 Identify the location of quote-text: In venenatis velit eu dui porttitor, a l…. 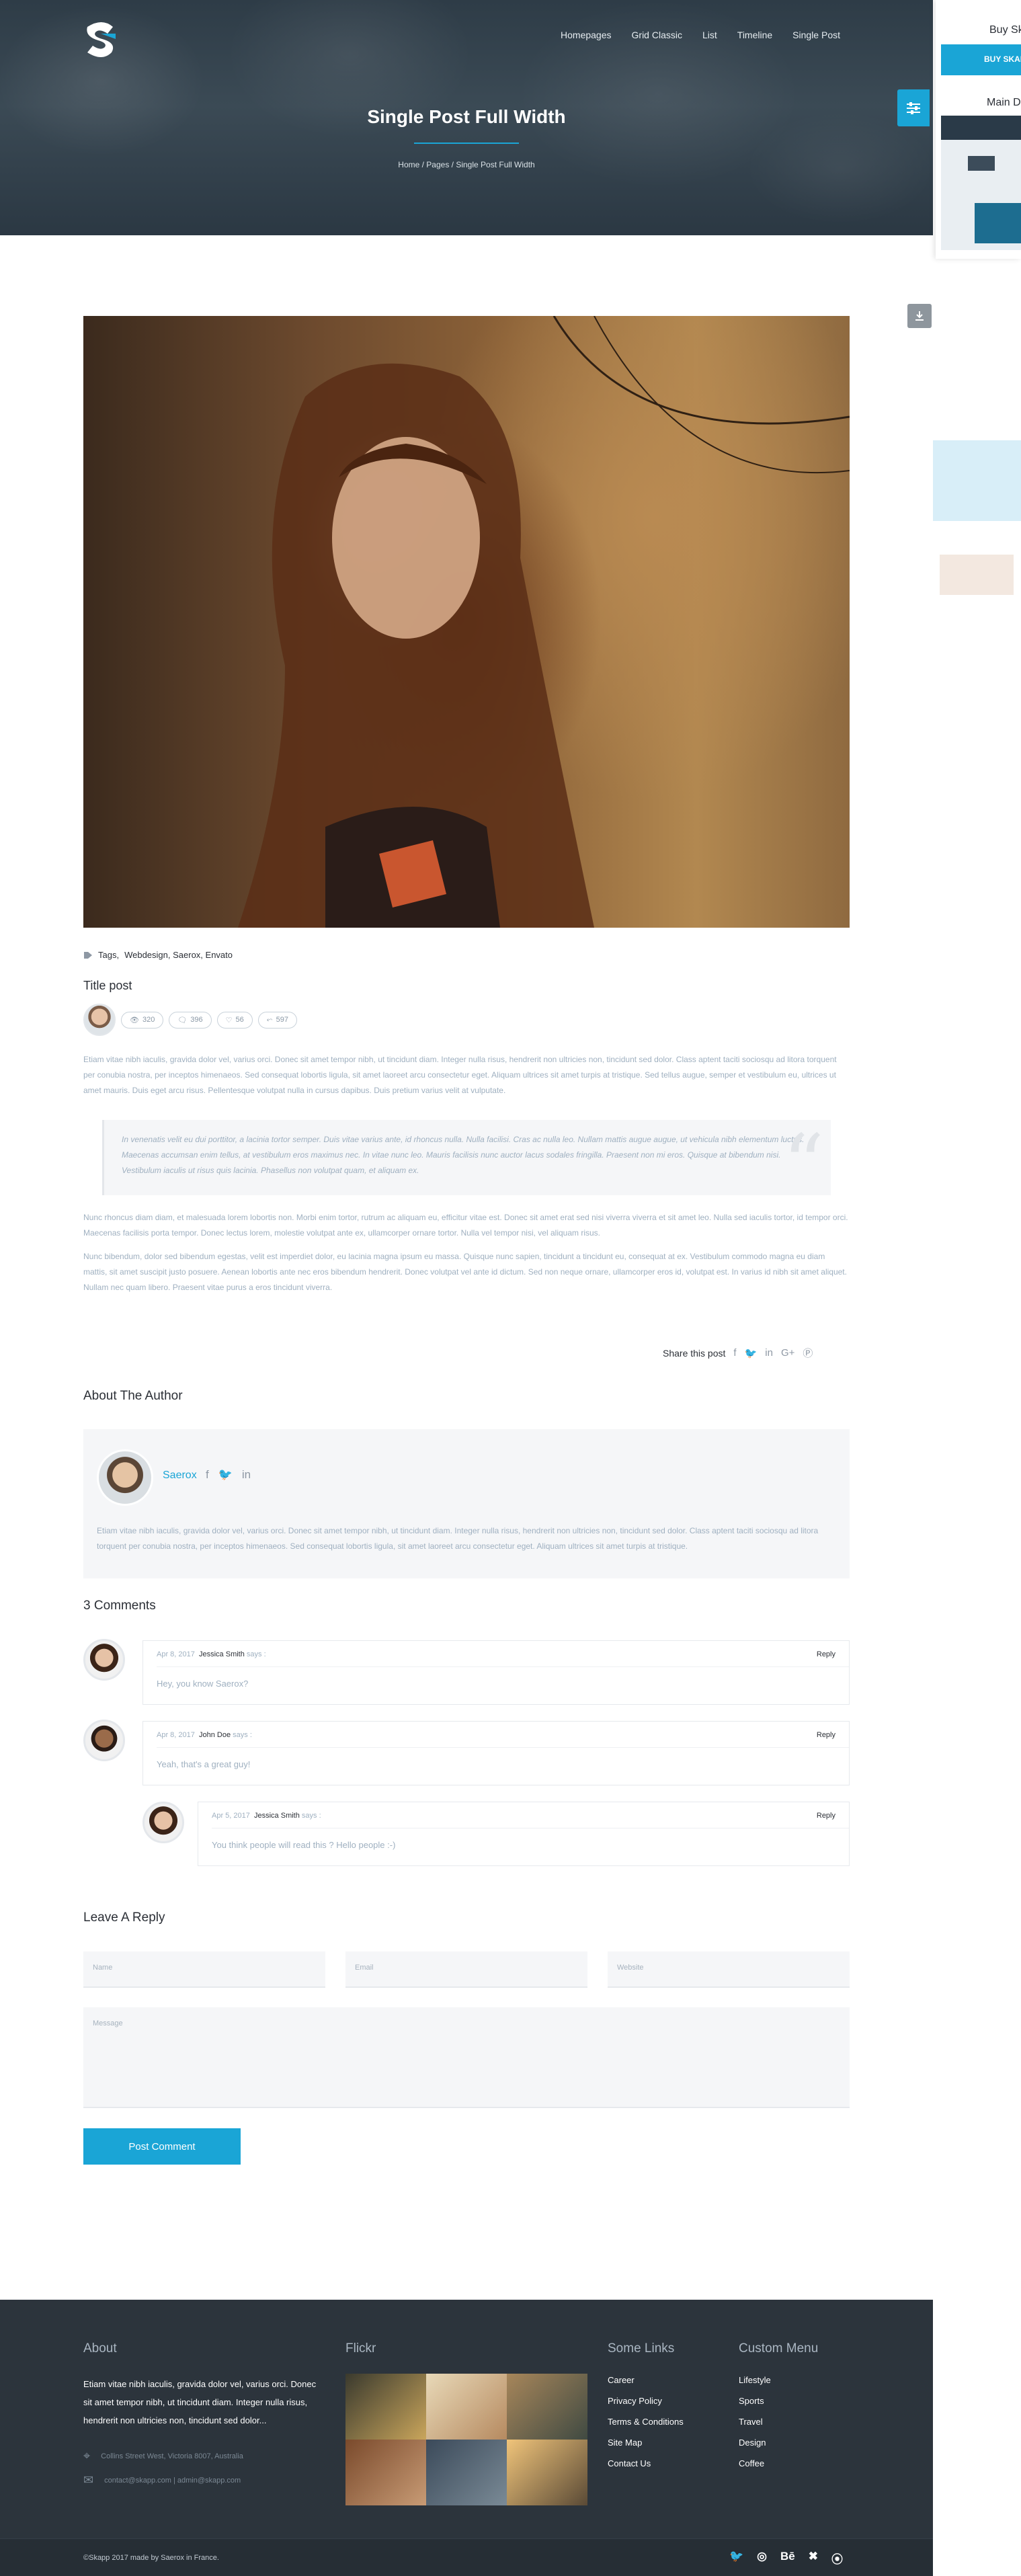
(463, 1155).